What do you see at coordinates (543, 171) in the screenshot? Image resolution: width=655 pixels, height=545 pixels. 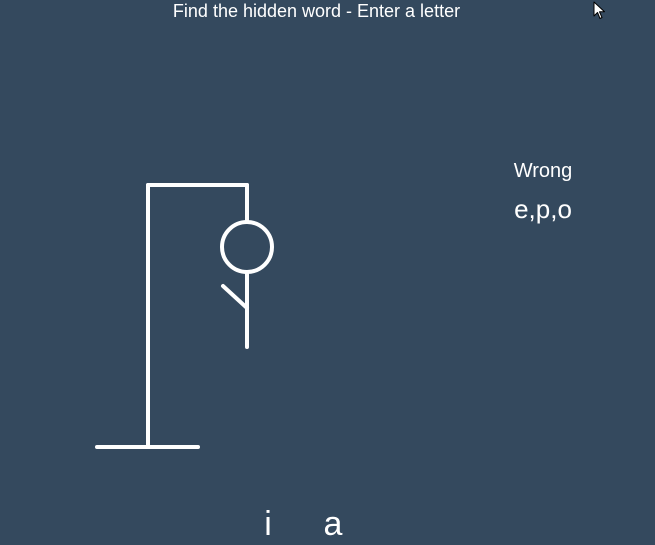 I see `wrong-label: Wrong` at bounding box center [543, 171].